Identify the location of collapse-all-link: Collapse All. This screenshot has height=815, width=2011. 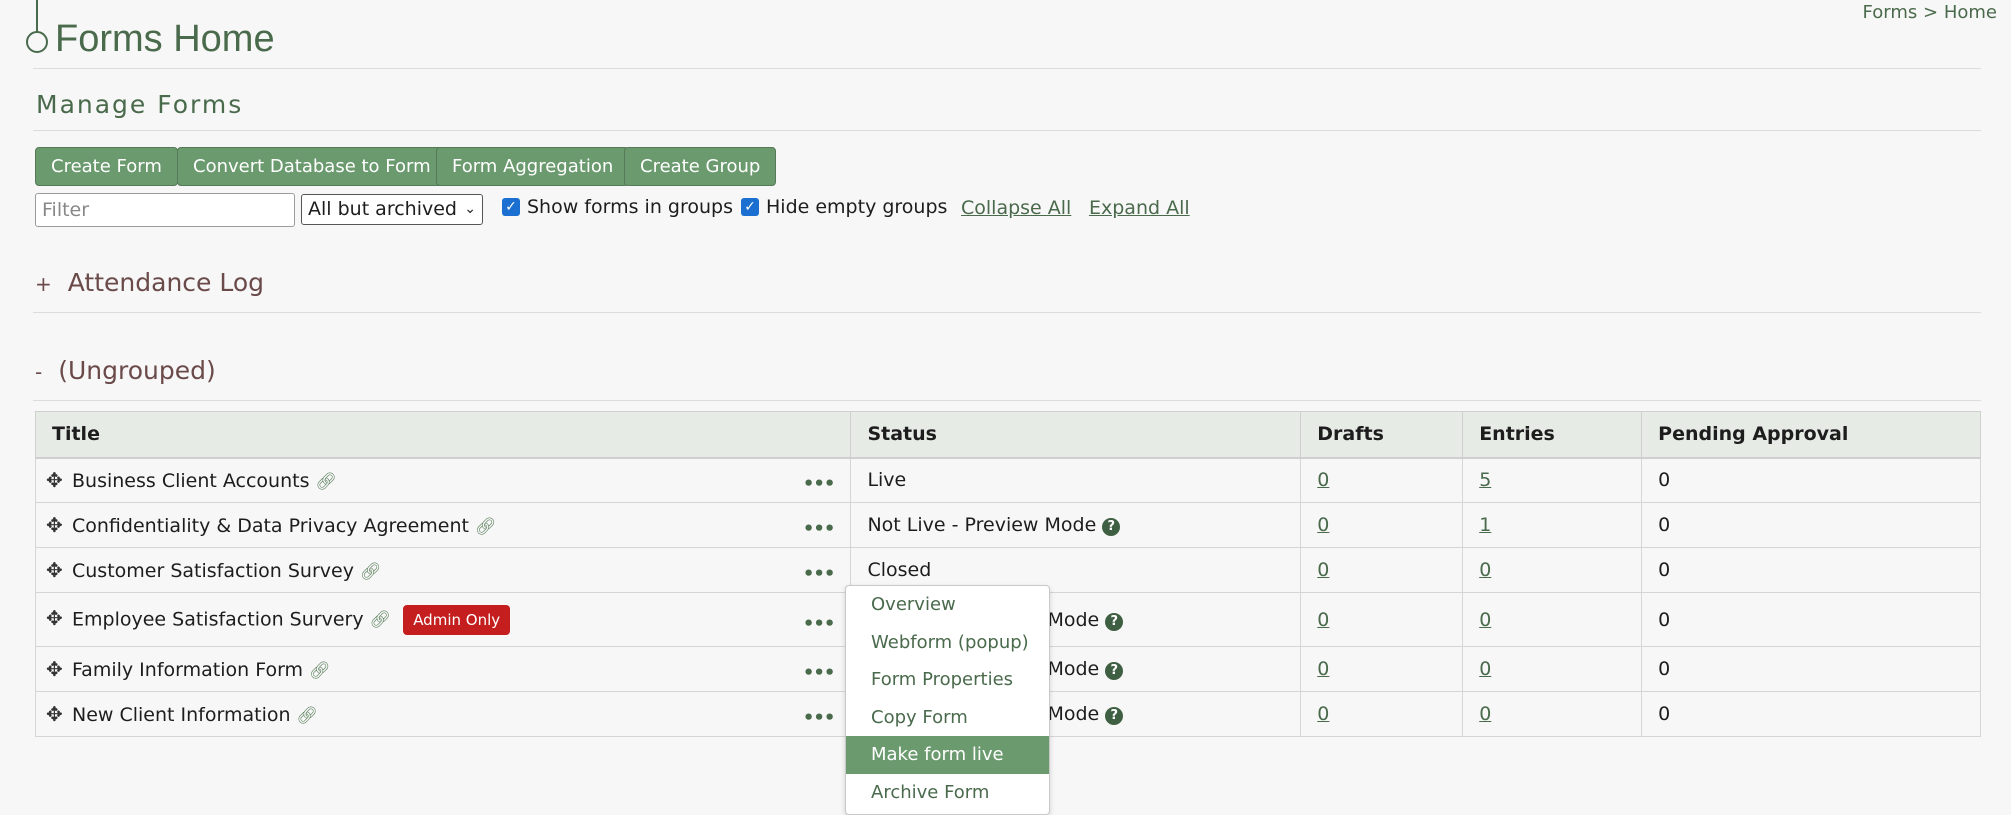
(1016, 208).